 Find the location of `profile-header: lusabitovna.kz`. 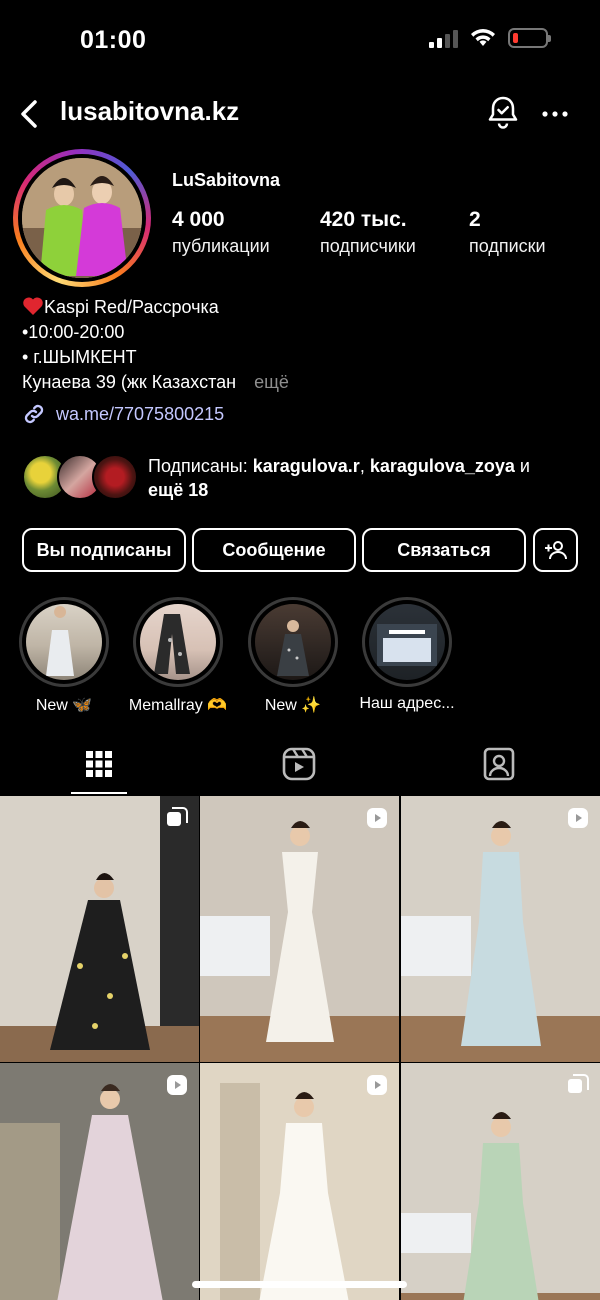

profile-header: lusabitovna.kz is located at coordinates (300, 114).